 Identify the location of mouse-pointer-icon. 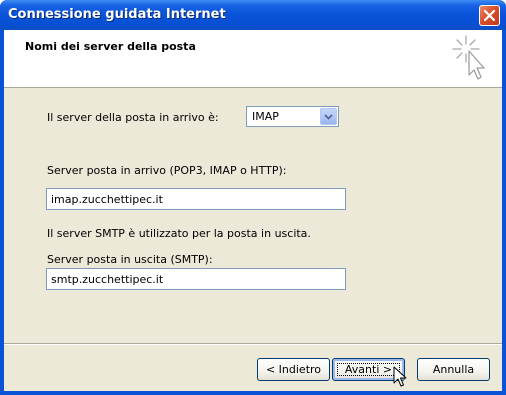
(400, 376).